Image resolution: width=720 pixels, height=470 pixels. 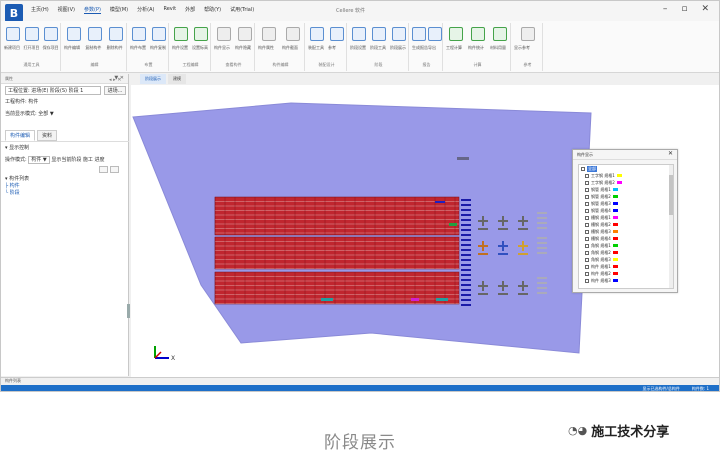 What do you see at coordinates (522, 48) in the screenshot?
I see `ribbon-button-label: 显示参考` at bounding box center [522, 48].